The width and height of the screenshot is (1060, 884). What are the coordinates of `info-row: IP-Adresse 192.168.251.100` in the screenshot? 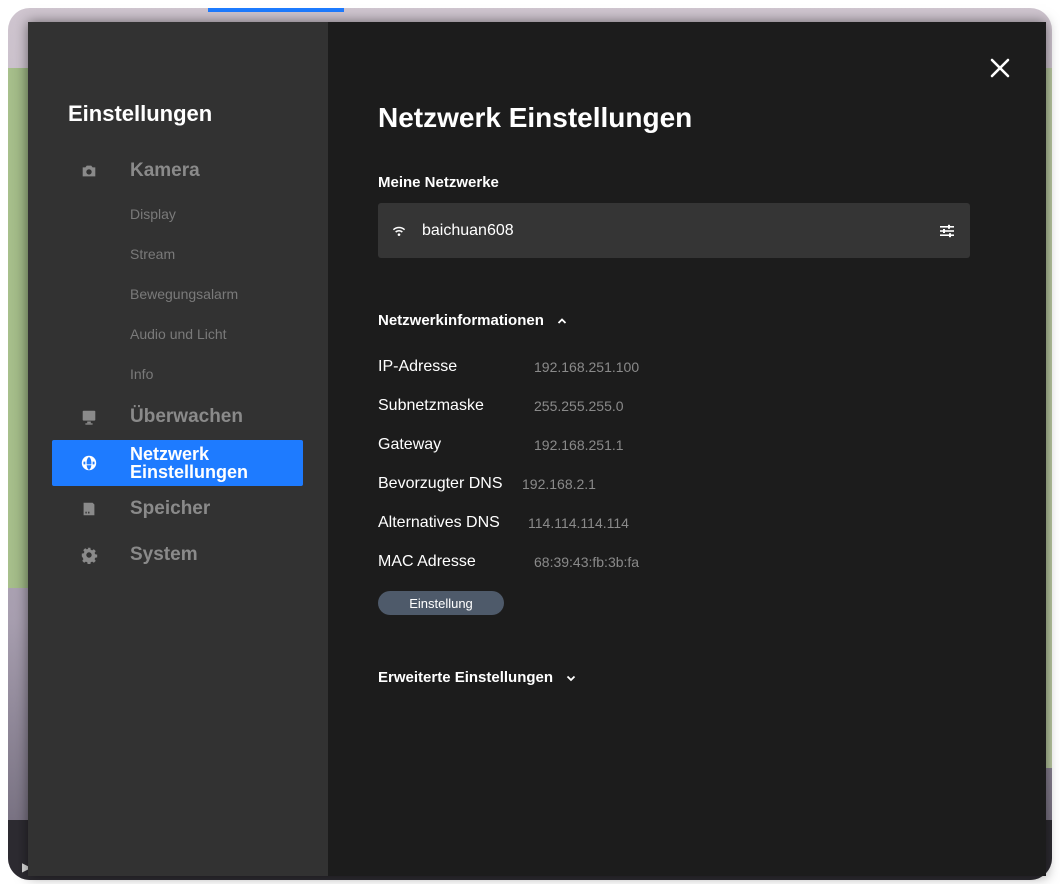 It's located at (712, 366).